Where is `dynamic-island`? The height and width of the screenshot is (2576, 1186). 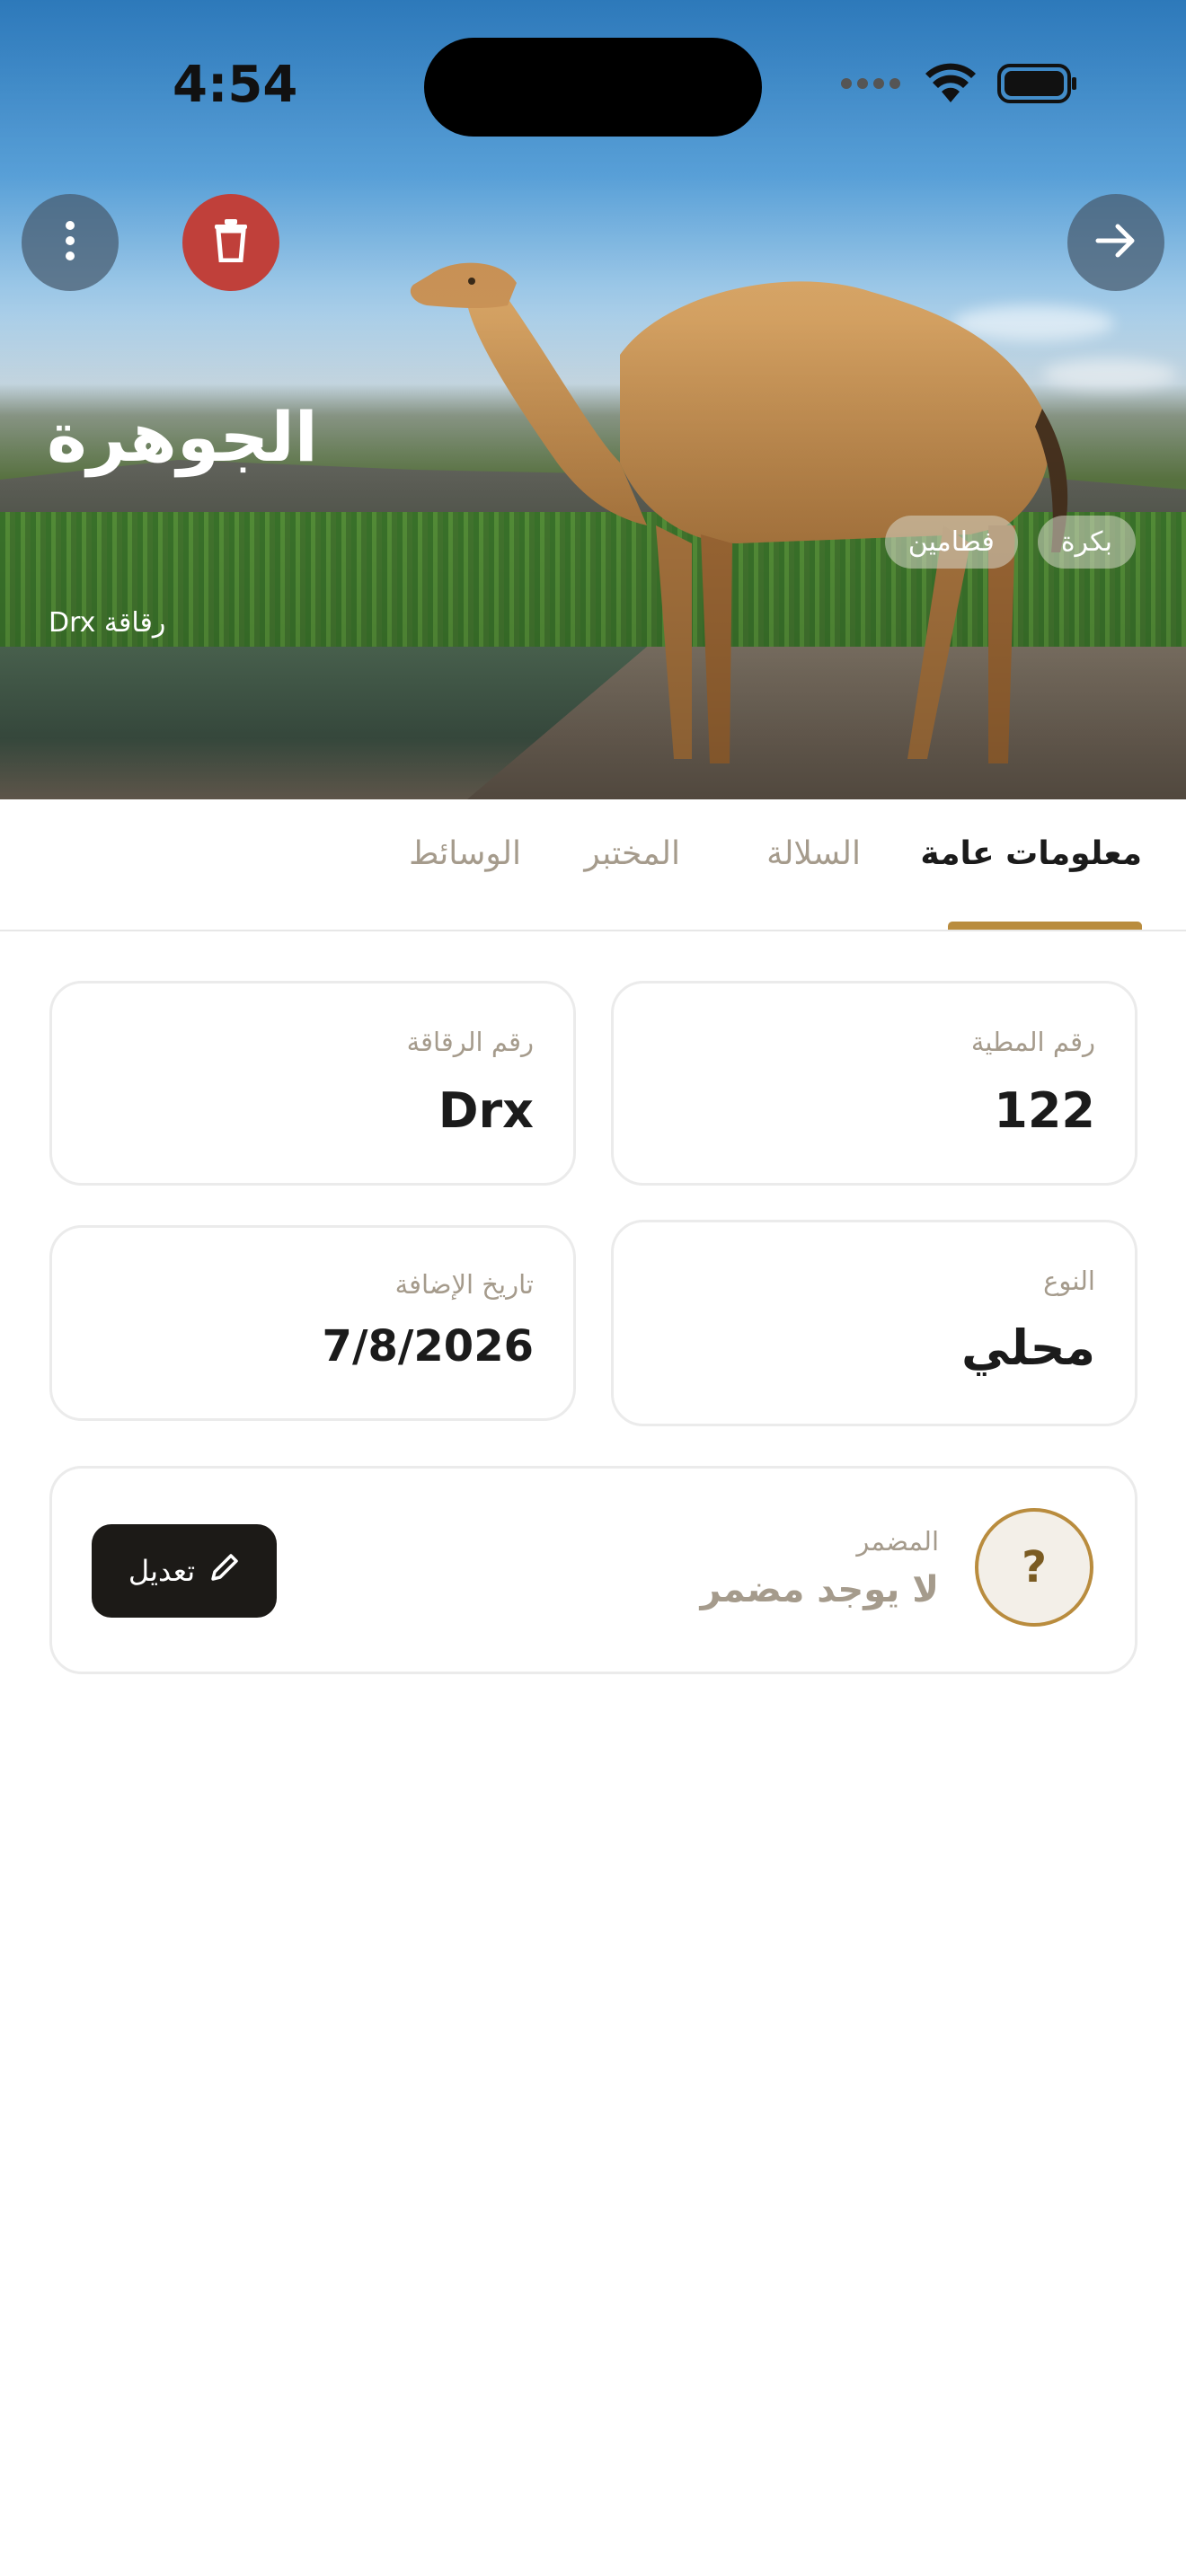 dynamic-island is located at coordinates (593, 87).